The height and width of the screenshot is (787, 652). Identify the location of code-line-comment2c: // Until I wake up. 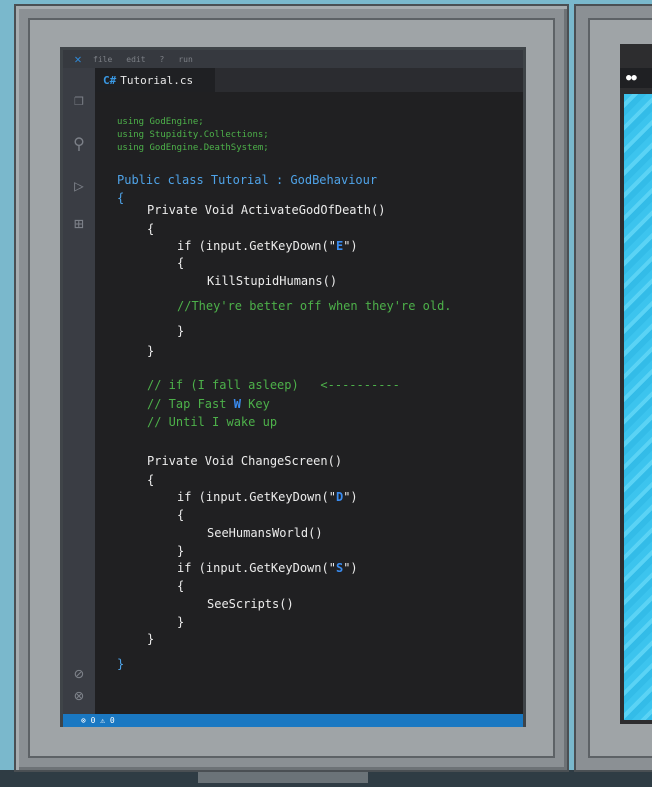
(212, 422).